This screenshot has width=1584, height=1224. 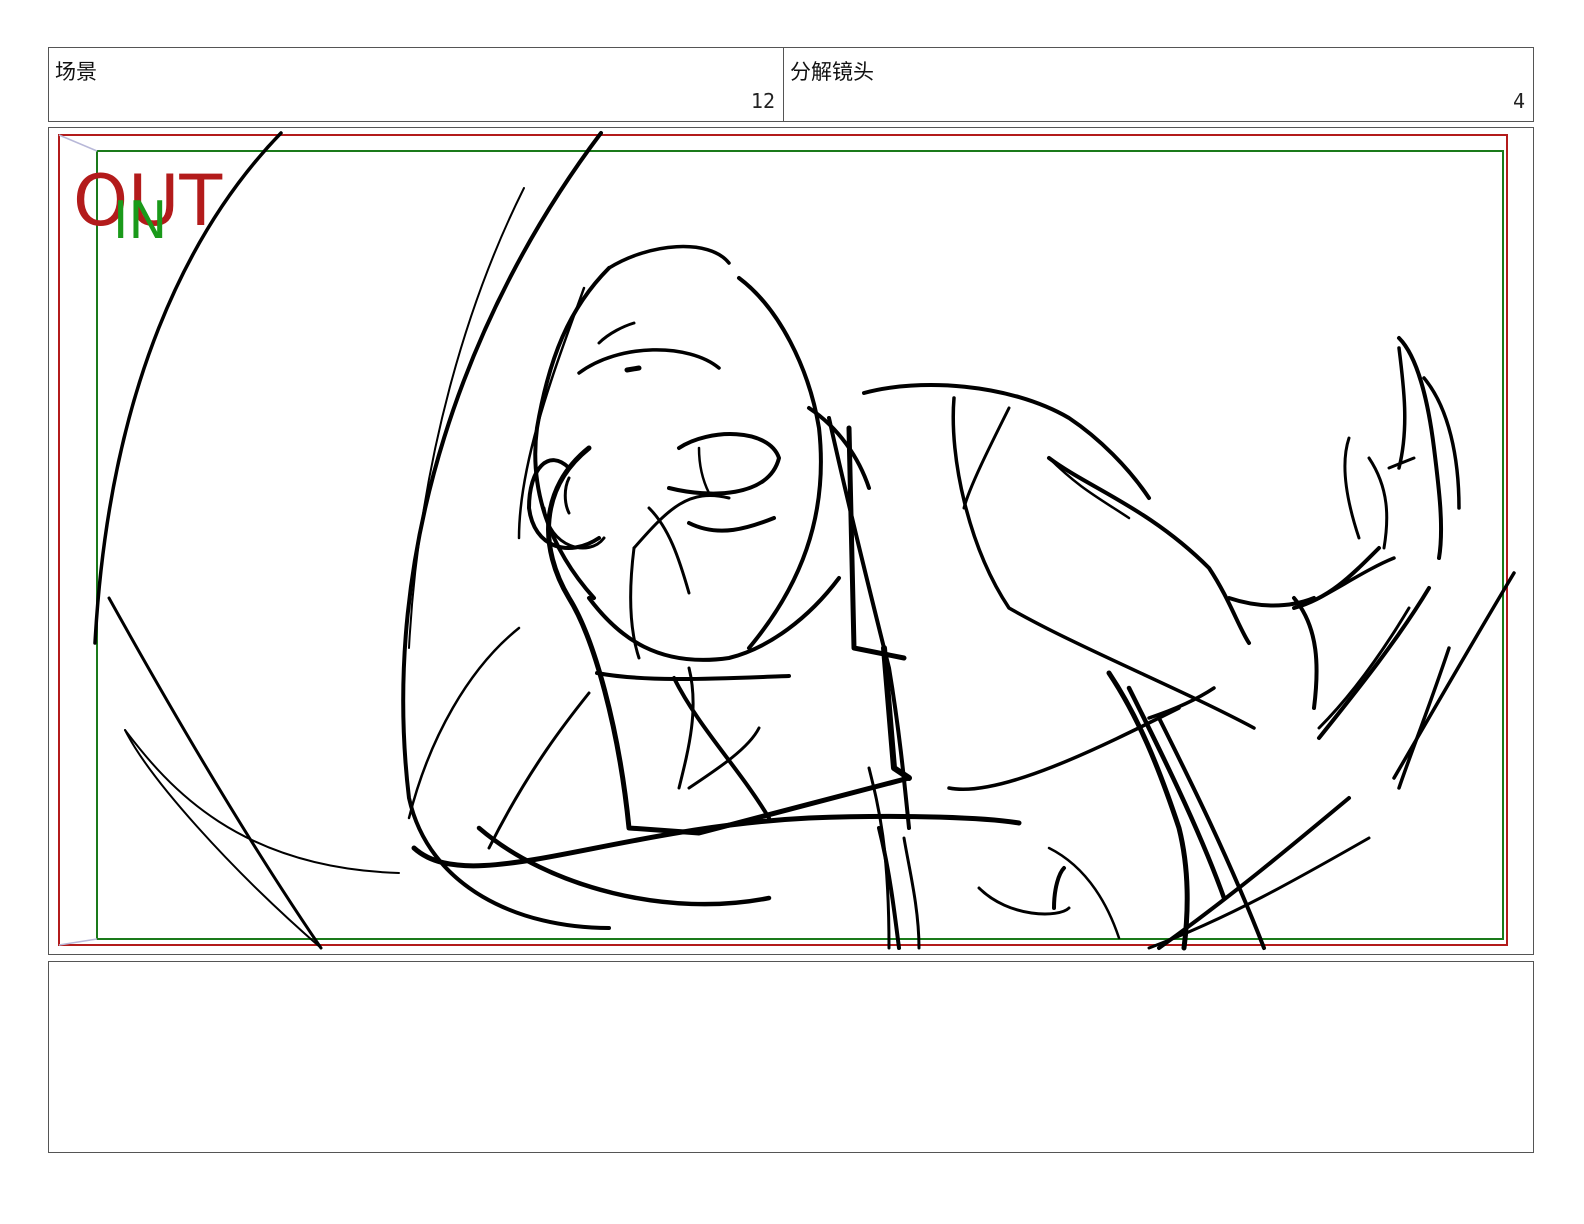 I want to click on shot-cell: 分解镜头 4, so click(x=1158, y=84).